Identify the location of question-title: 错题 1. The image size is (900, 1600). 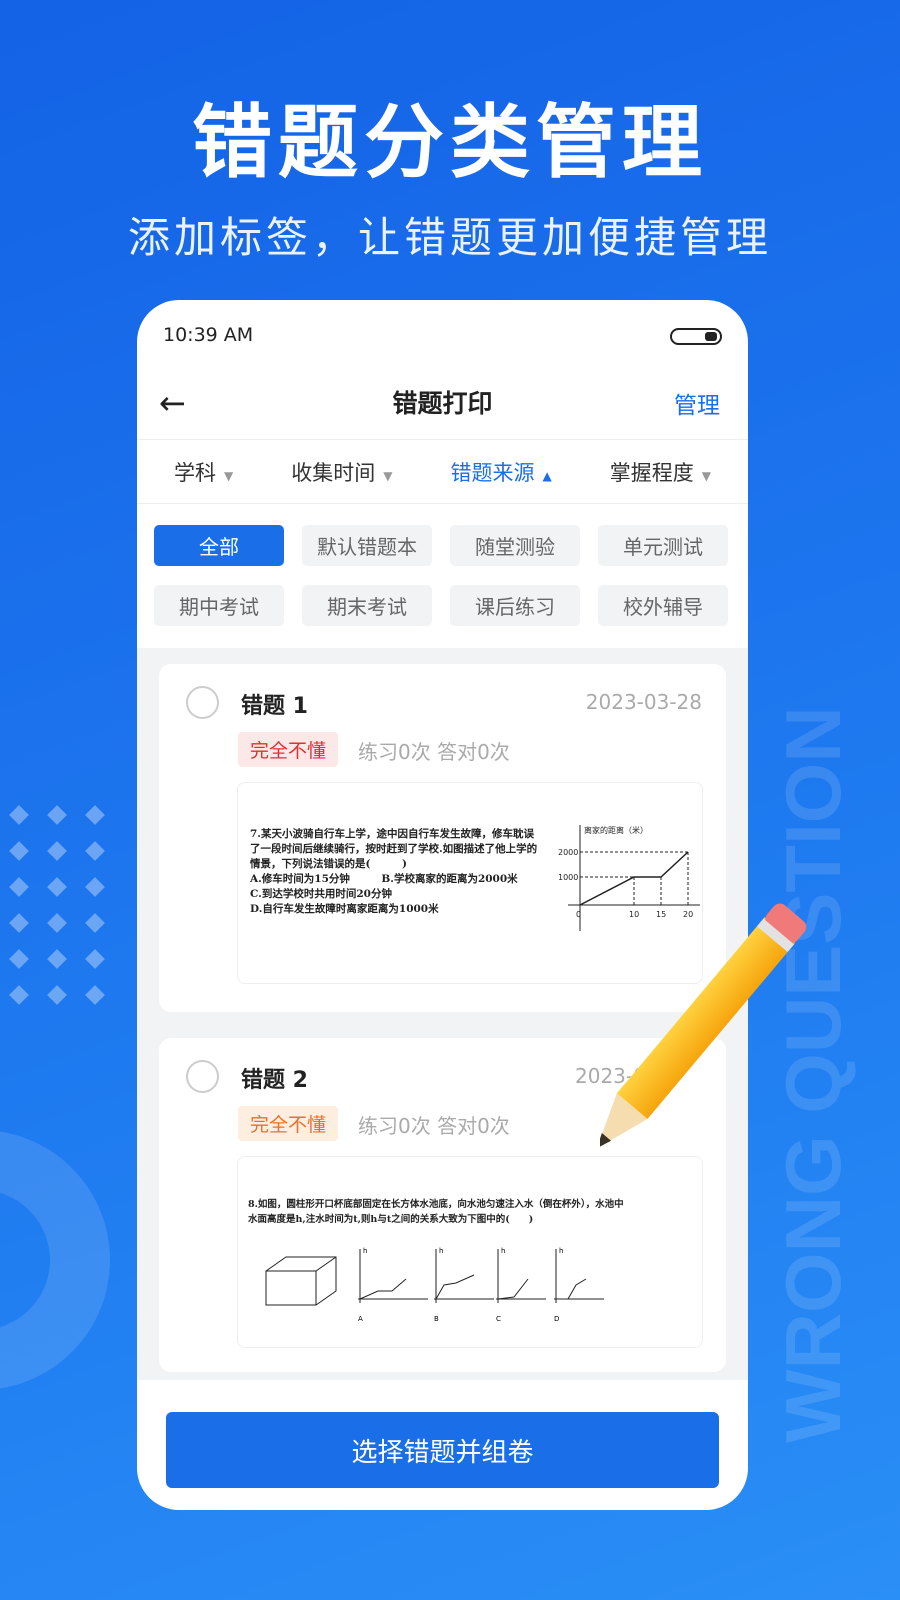
(274, 706).